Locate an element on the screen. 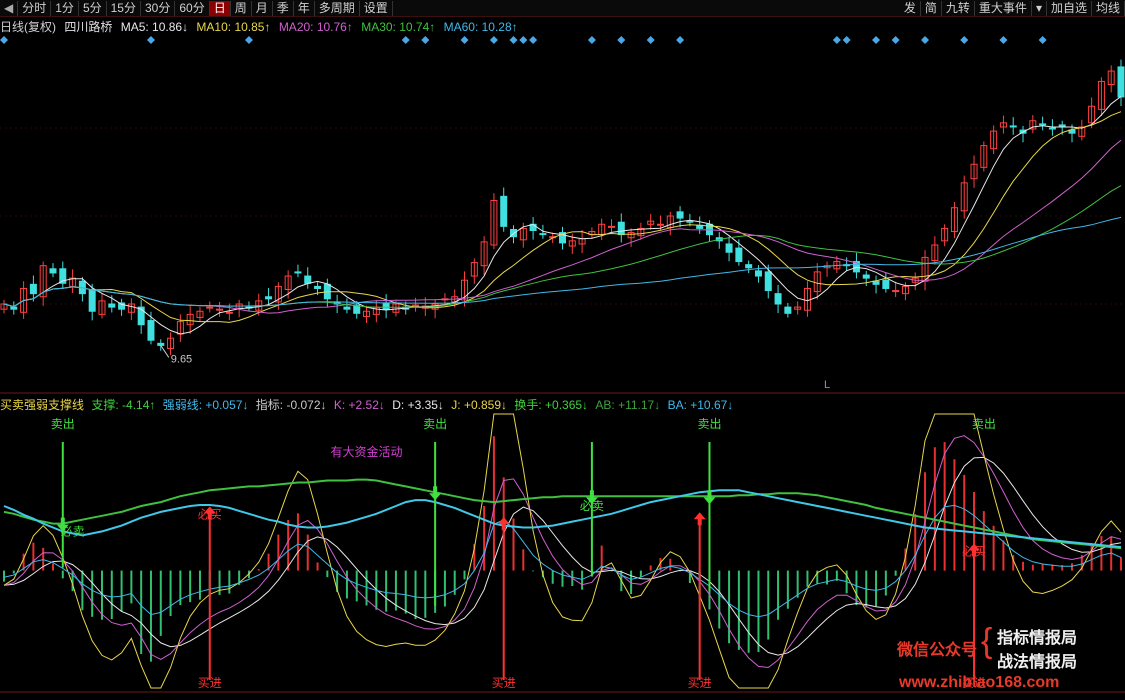  chevron-down-icon: ▾ is located at coordinates (1039, 8).